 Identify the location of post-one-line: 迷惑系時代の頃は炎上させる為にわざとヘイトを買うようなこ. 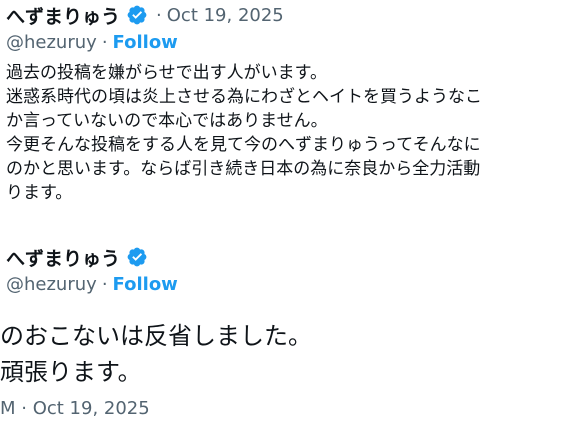
(244, 97).